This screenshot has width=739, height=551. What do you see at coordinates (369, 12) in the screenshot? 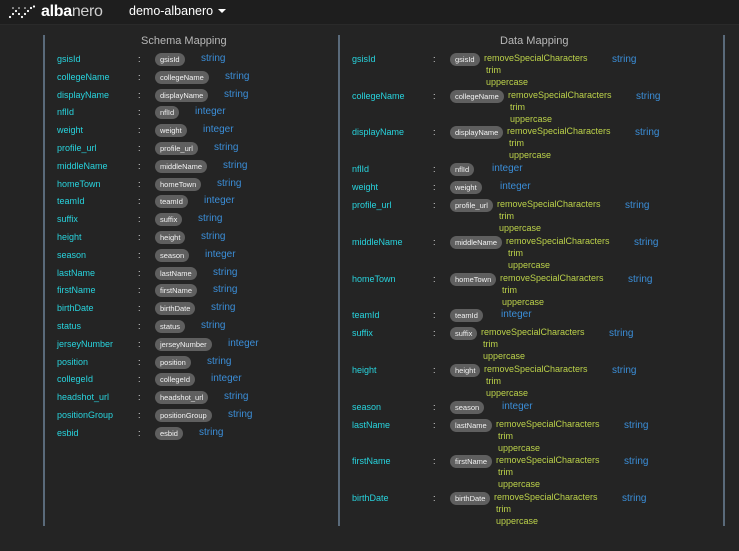
I see `top-bar: albanero demo-albanero` at bounding box center [369, 12].